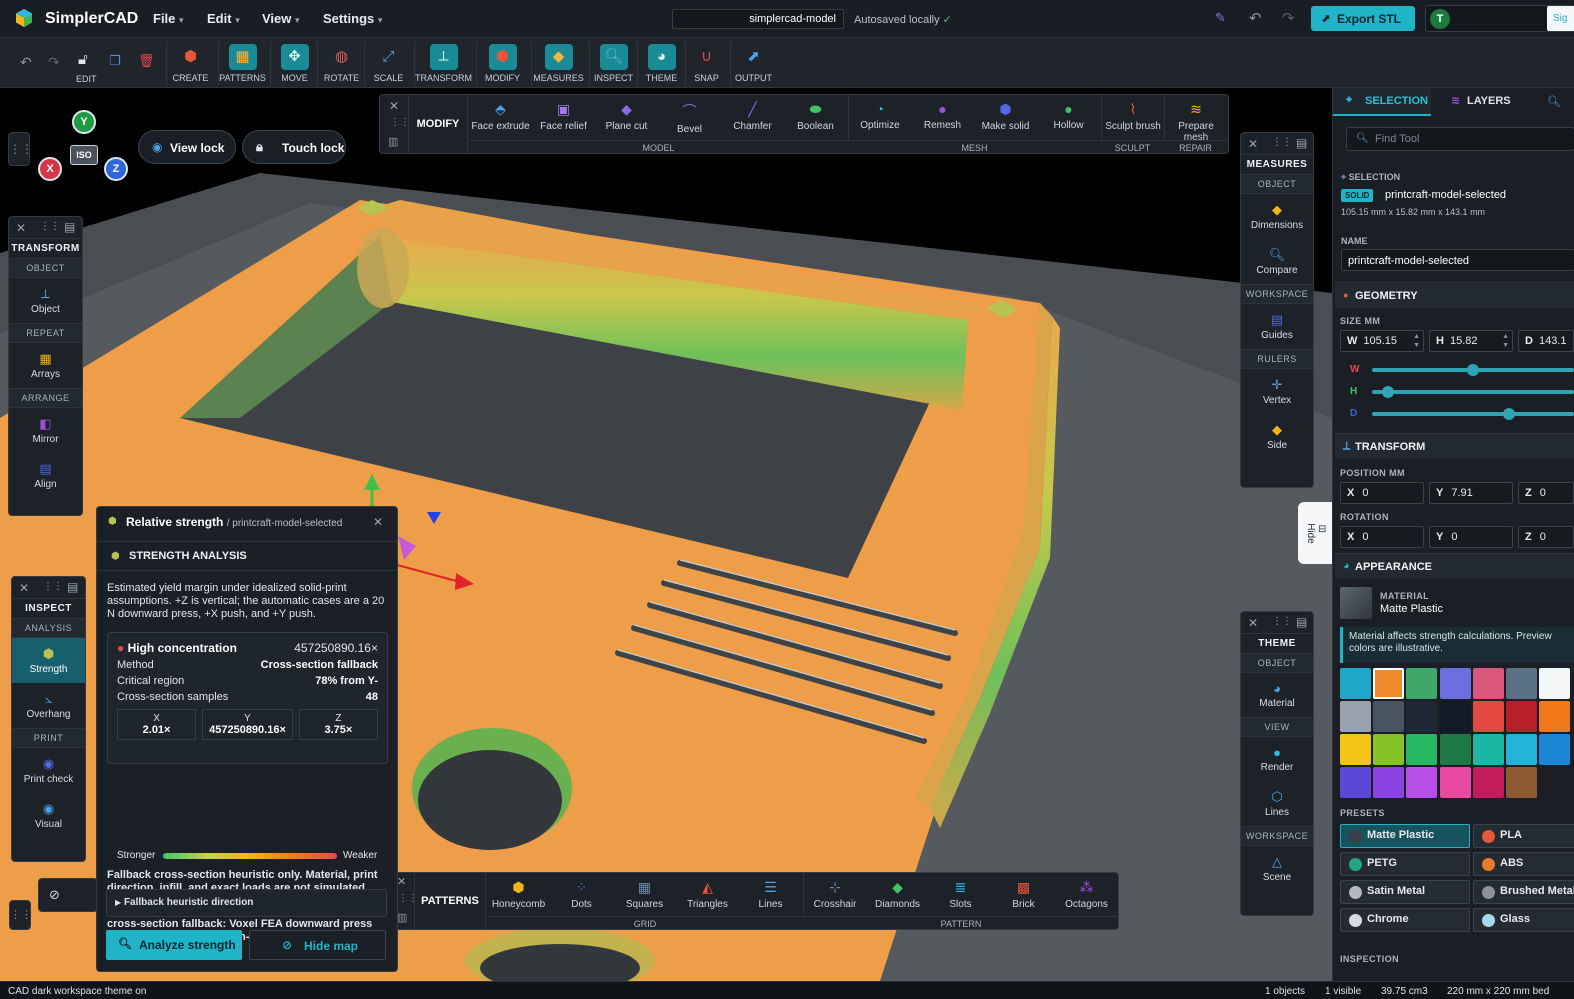 The image size is (1574, 999). I want to click on preset-button: PLA, so click(1523, 836).